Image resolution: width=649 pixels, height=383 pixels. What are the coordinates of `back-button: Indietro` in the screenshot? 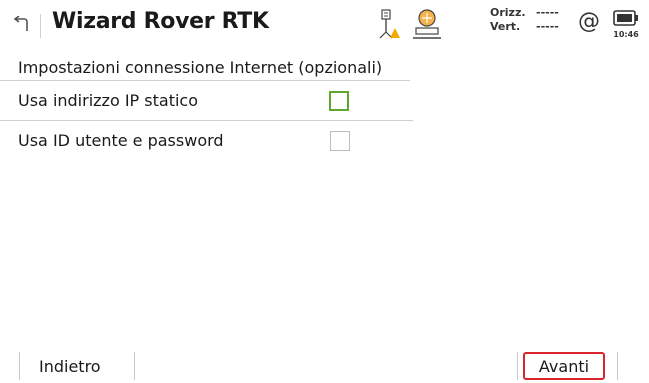 It's located at (70, 367).